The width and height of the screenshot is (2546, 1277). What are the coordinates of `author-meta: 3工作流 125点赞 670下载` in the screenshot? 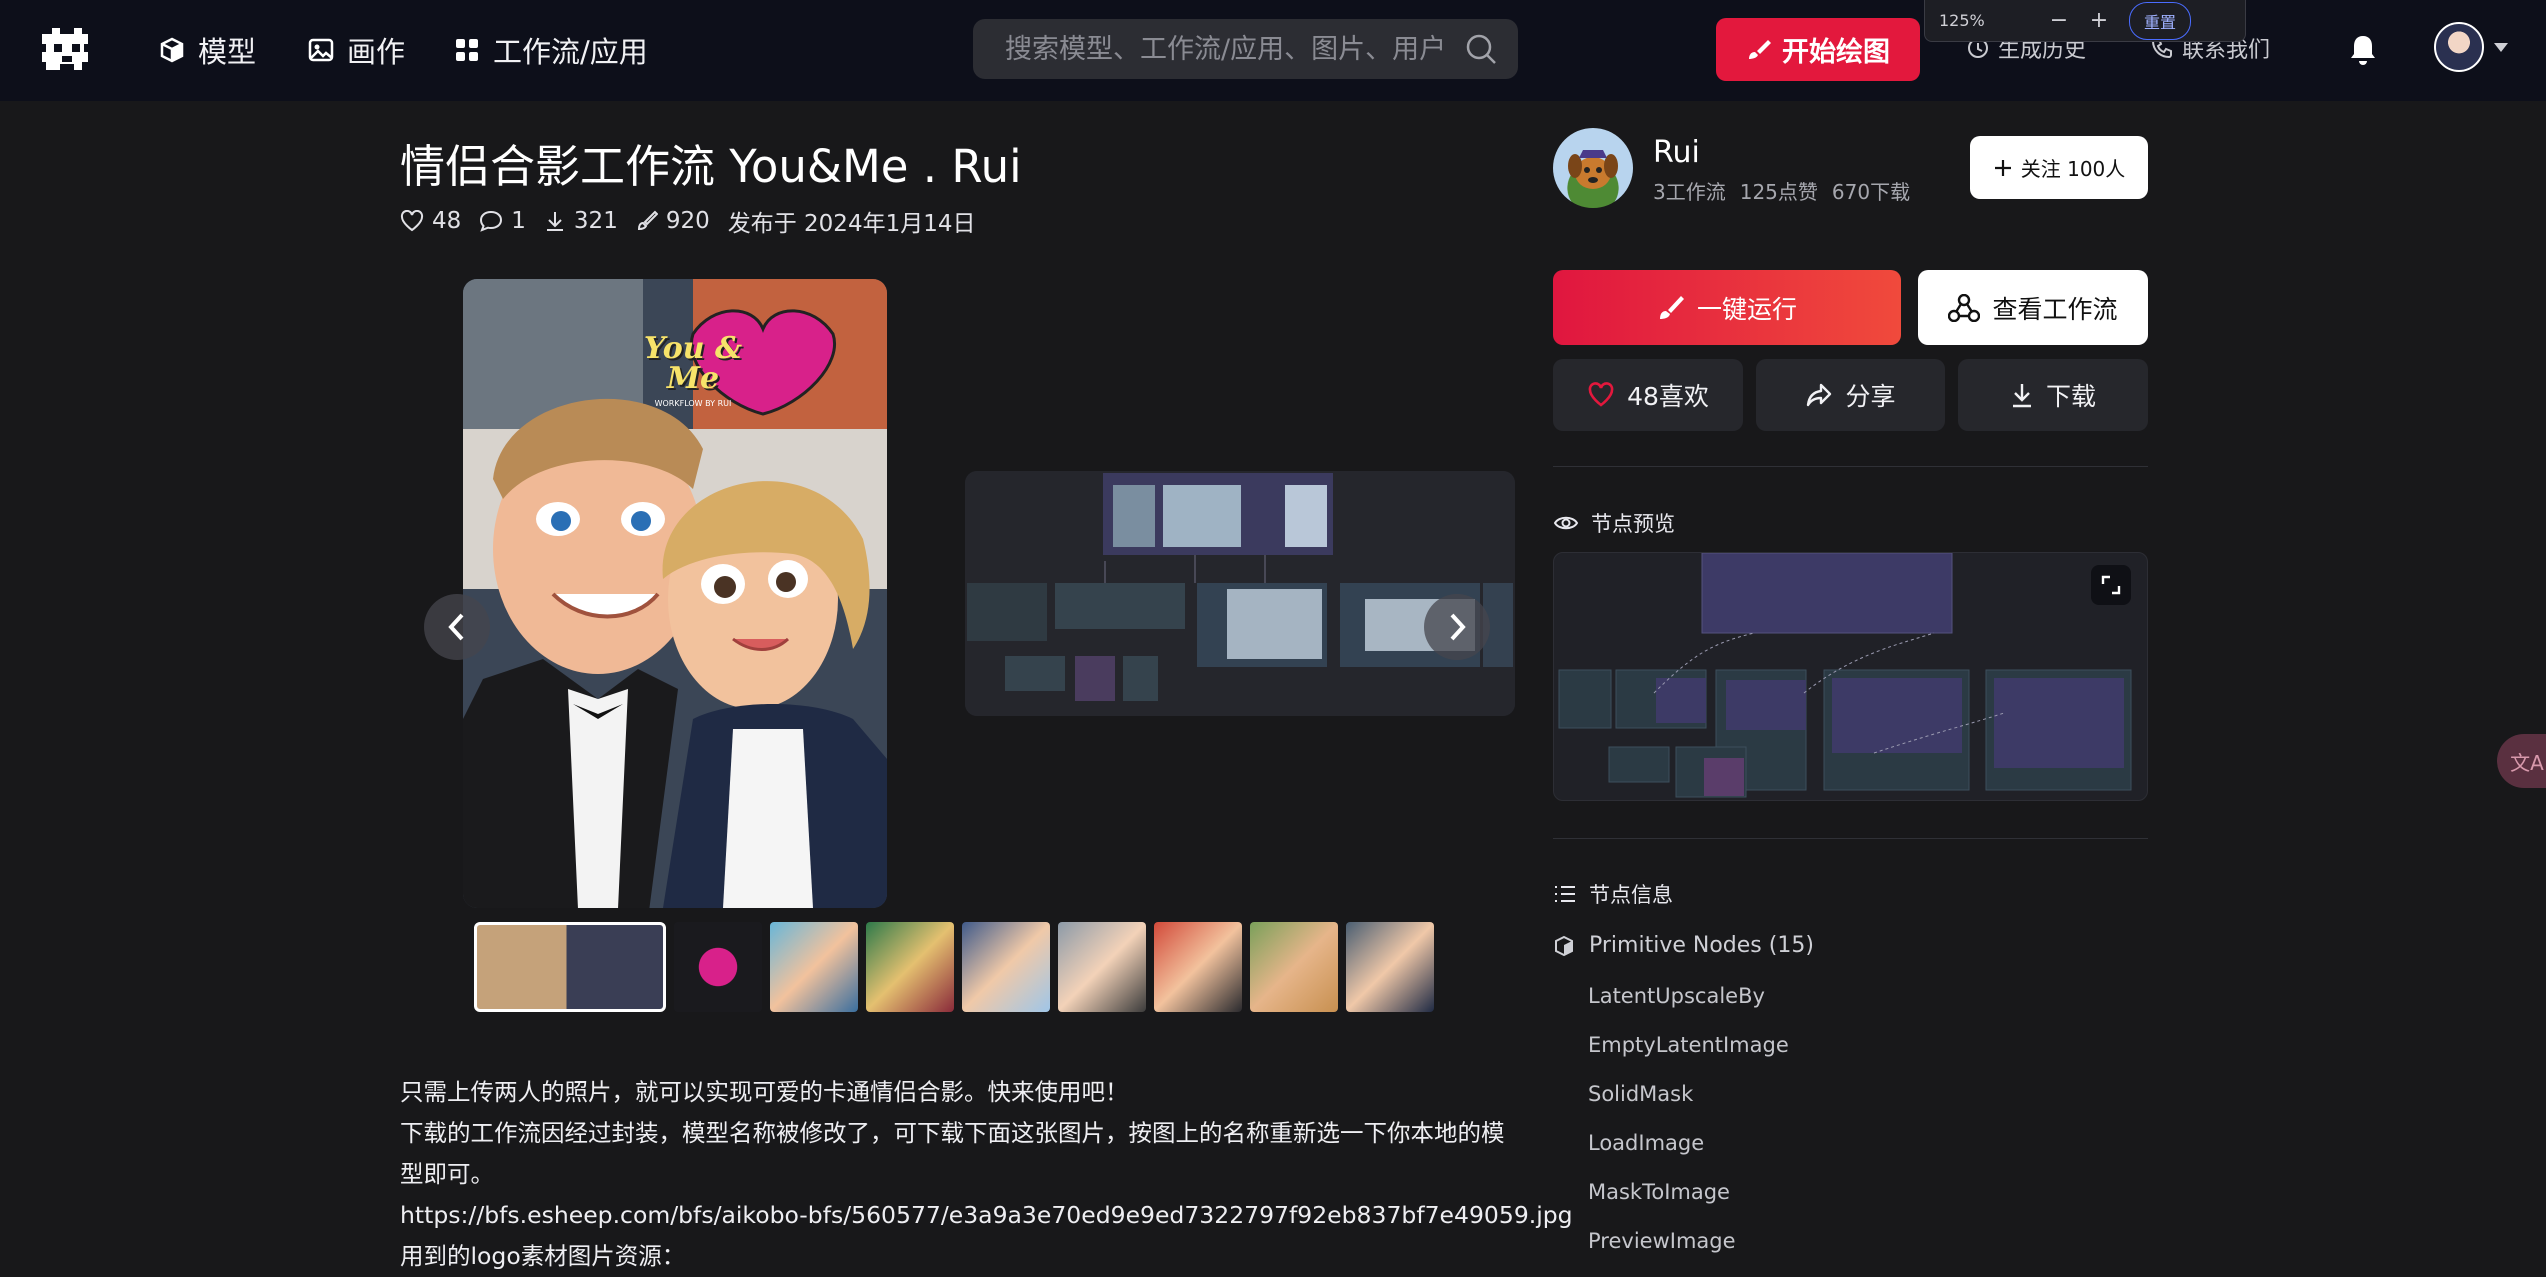 It's located at (1781, 190).